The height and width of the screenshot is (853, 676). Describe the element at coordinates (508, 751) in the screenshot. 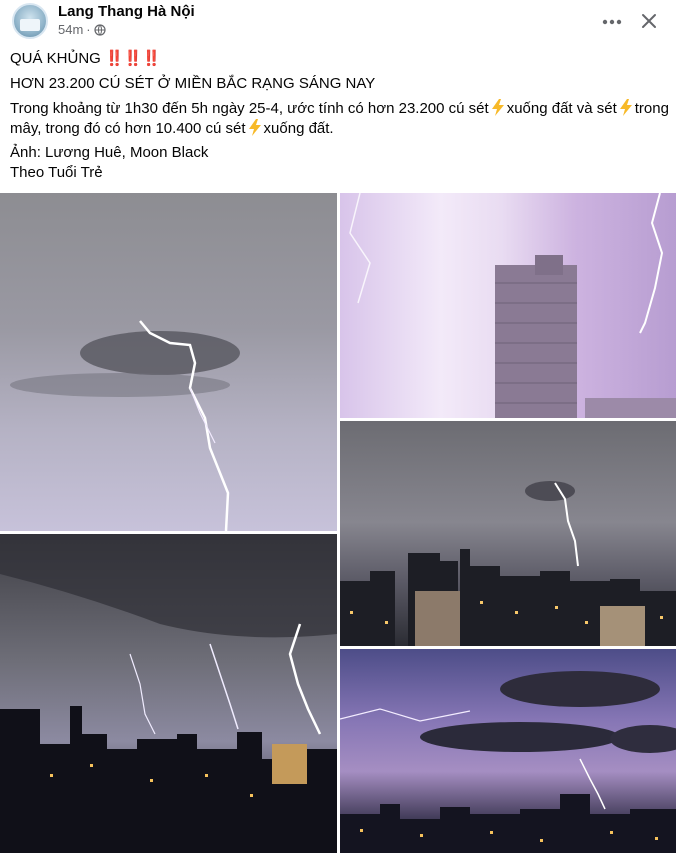

I see `photo-purple-sky-lightning` at that location.